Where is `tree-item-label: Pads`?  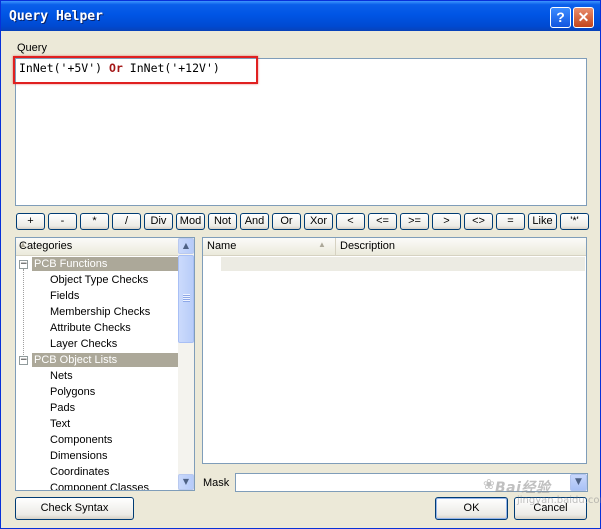
tree-item-label: Pads is located at coordinates (63, 408).